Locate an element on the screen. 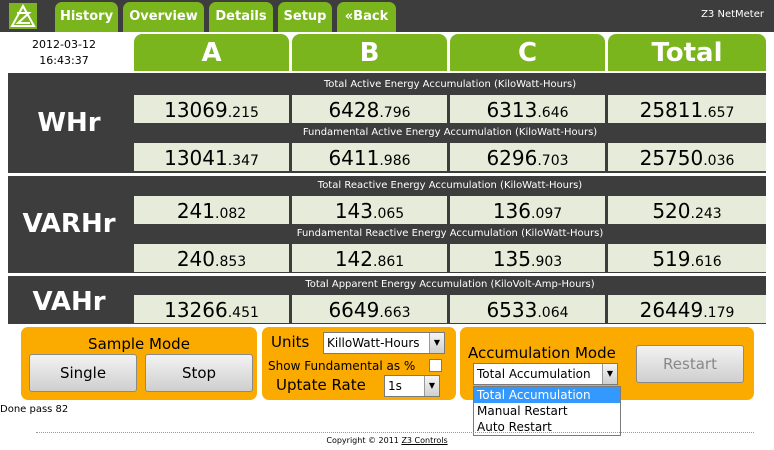 This screenshot has width=774, height=450. whr-total-a: 13069.215 is located at coordinates (211, 109).